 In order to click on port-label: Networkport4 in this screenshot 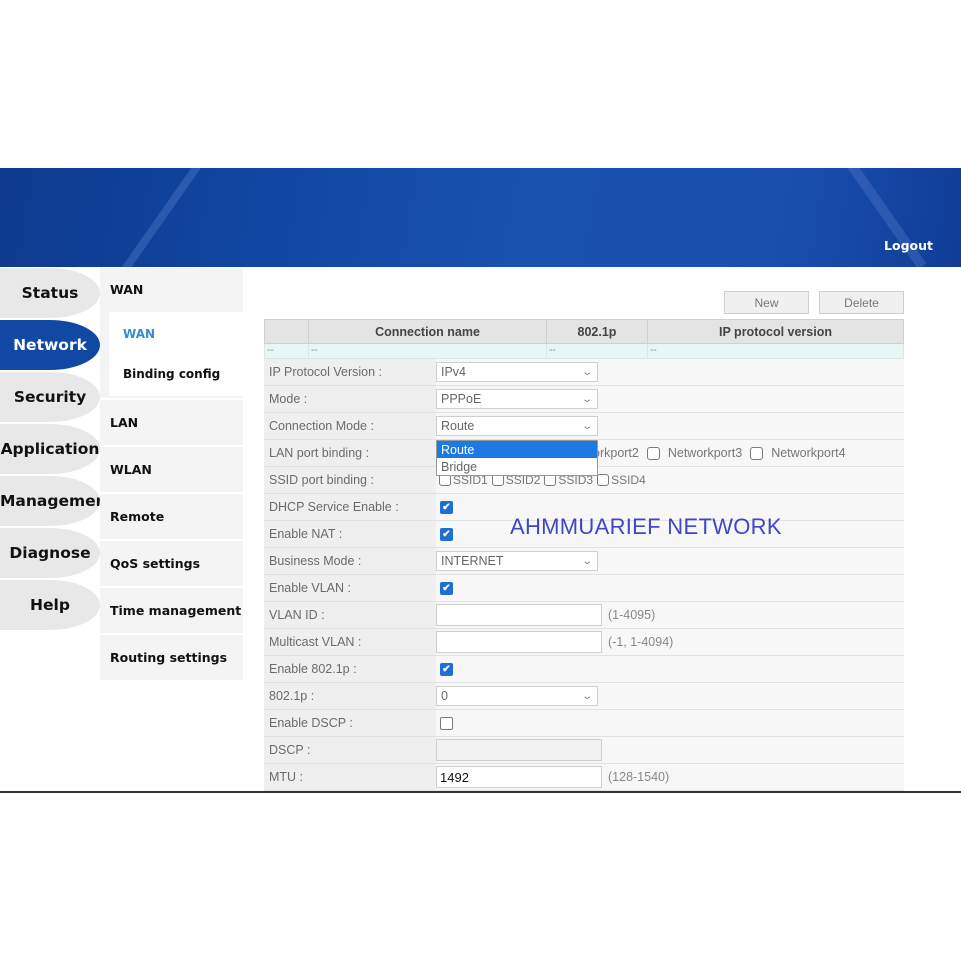, I will do `click(808, 453)`.